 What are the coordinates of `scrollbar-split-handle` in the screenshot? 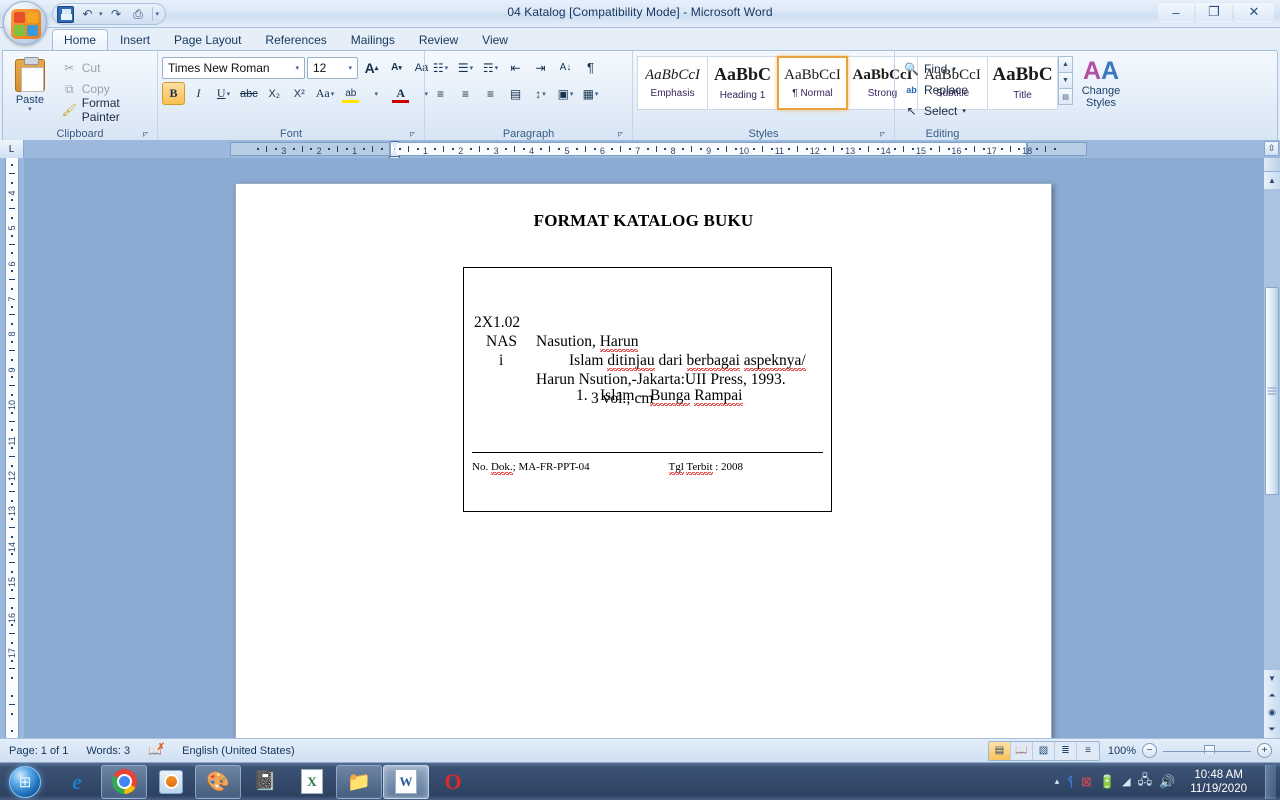 It's located at (1272, 165).